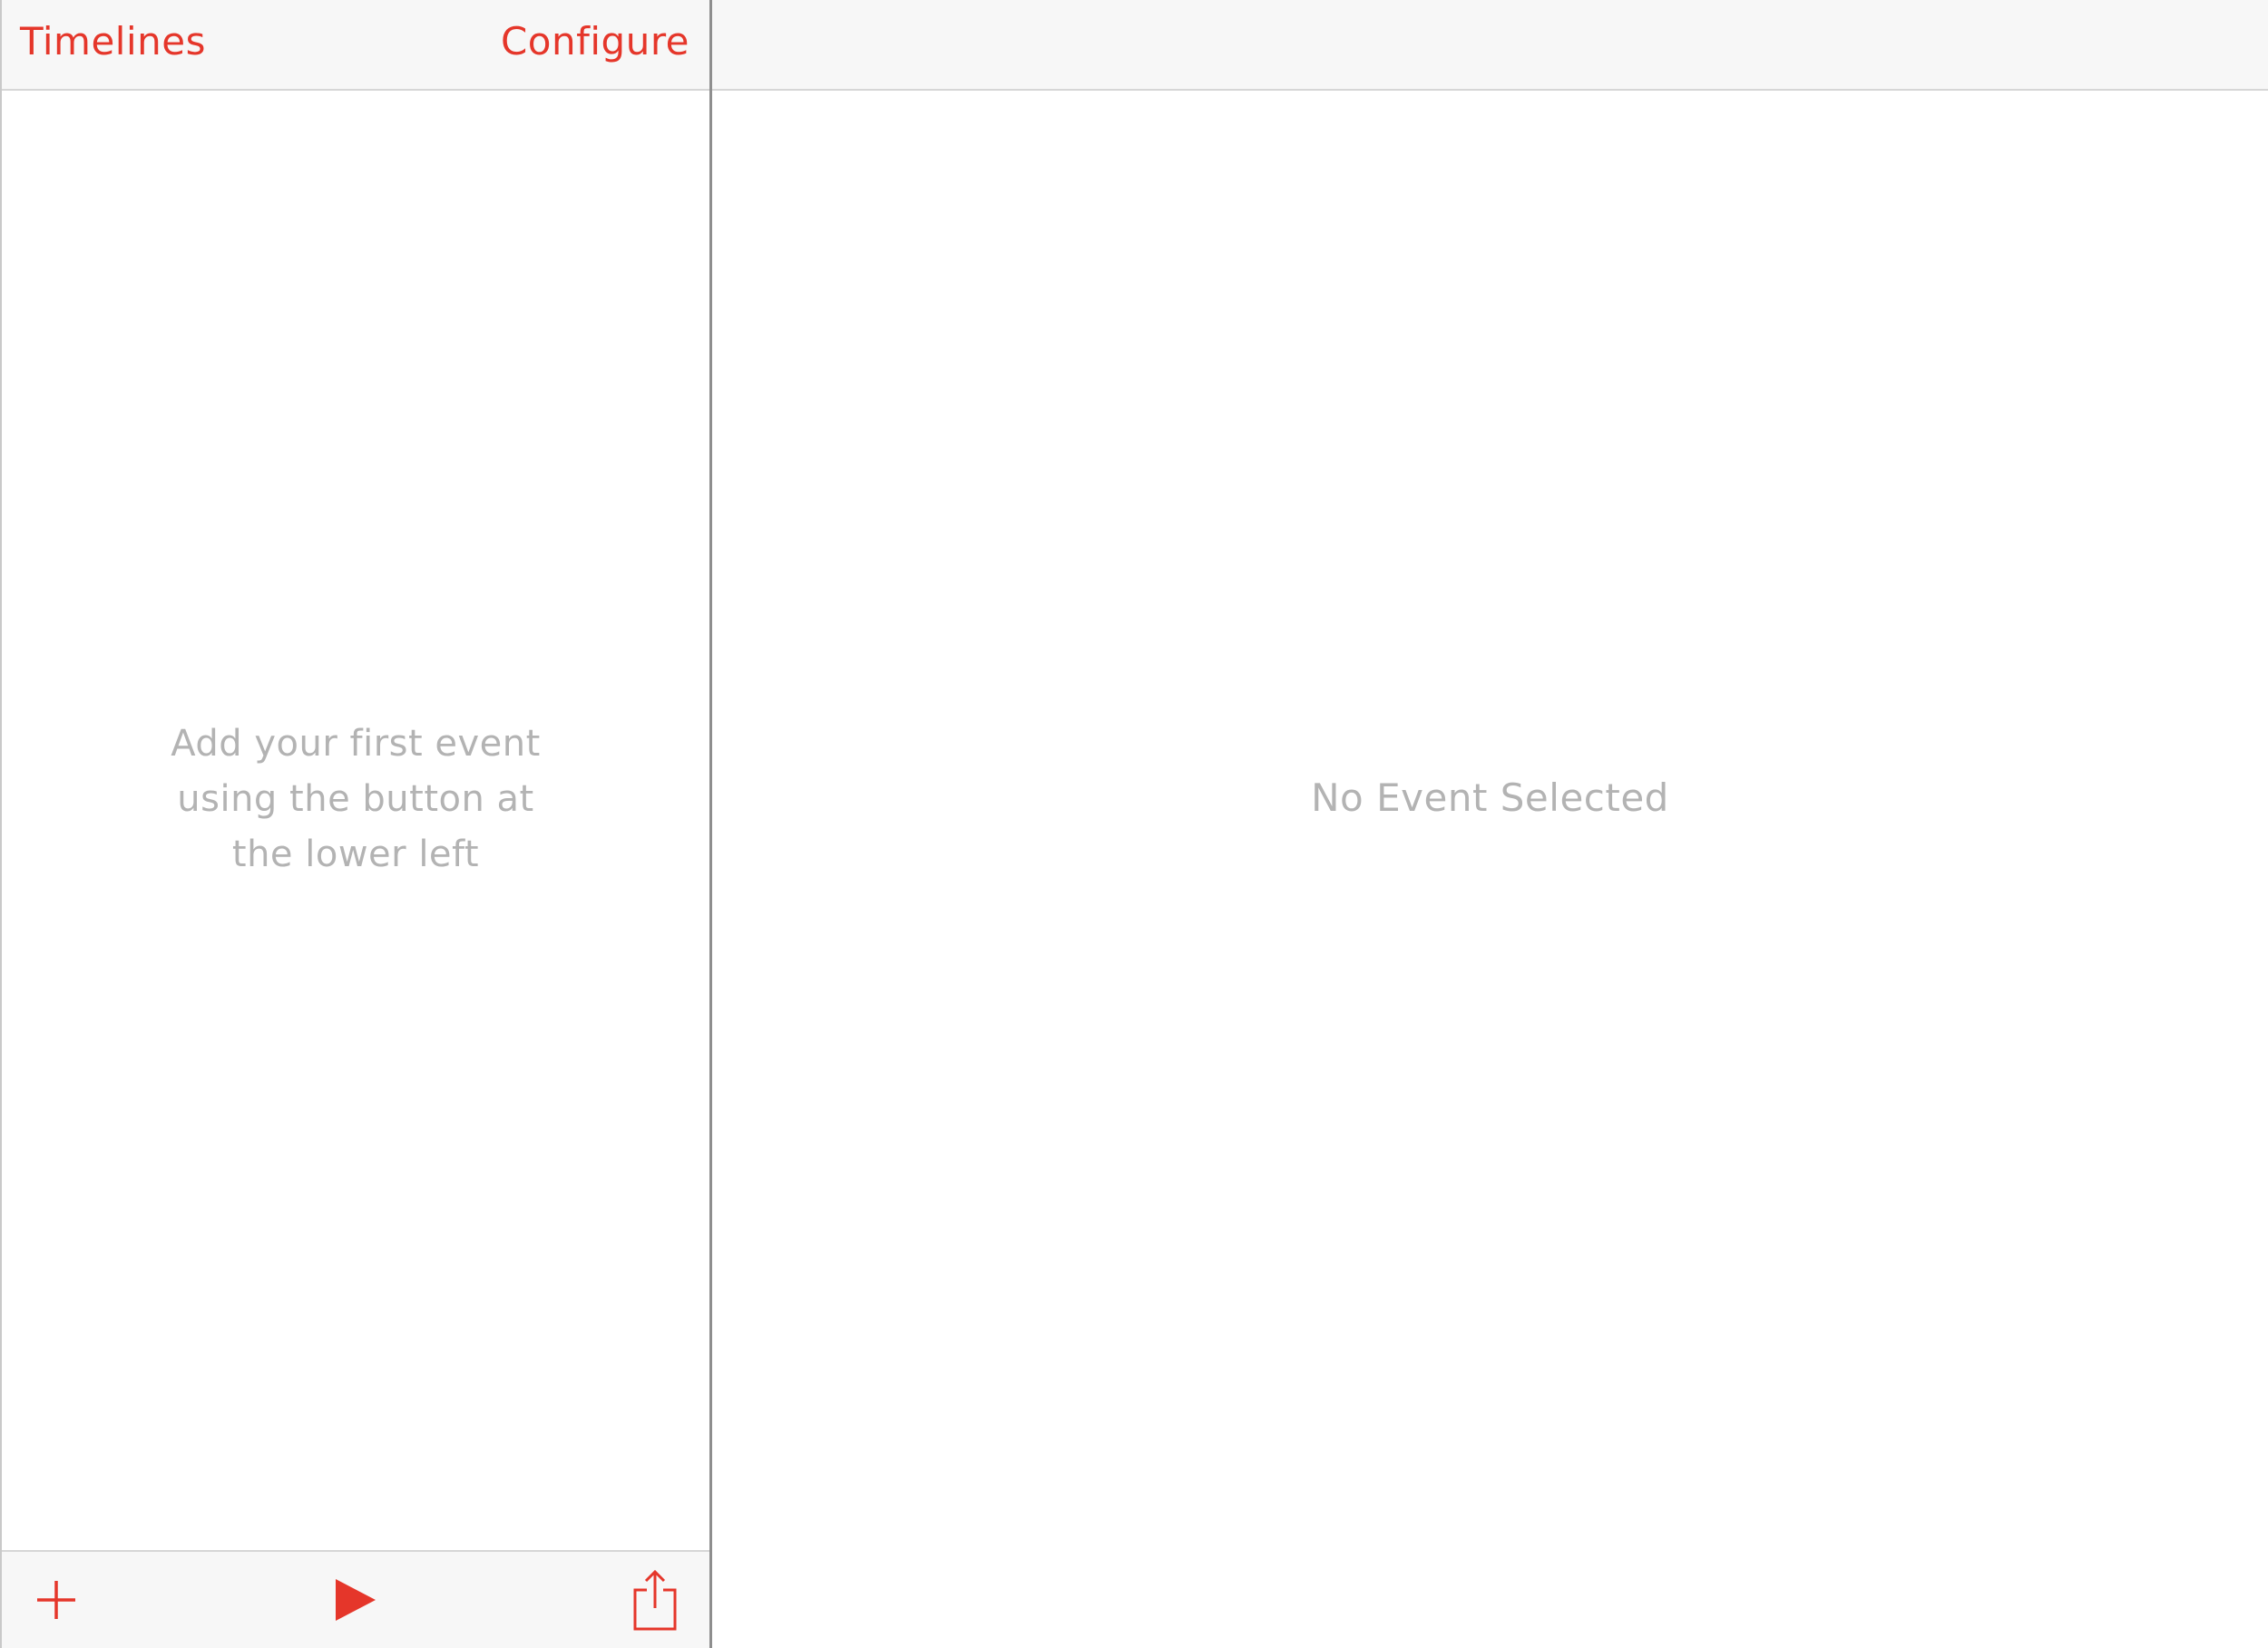 The image size is (2268, 1648). Describe the element at coordinates (356, 744) in the screenshot. I see `empty-hint-line: Add your first event` at that location.